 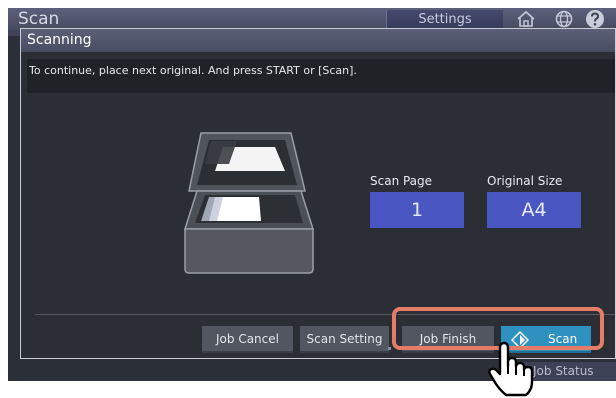 What do you see at coordinates (444, 20) in the screenshot?
I see `settings-tab: Settings` at bounding box center [444, 20].